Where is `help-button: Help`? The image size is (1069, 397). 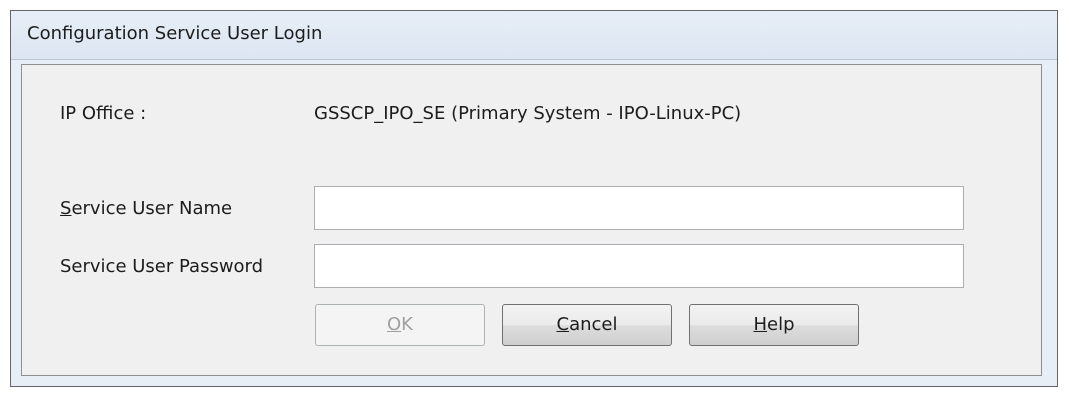
help-button: Help is located at coordinates (774, 325).